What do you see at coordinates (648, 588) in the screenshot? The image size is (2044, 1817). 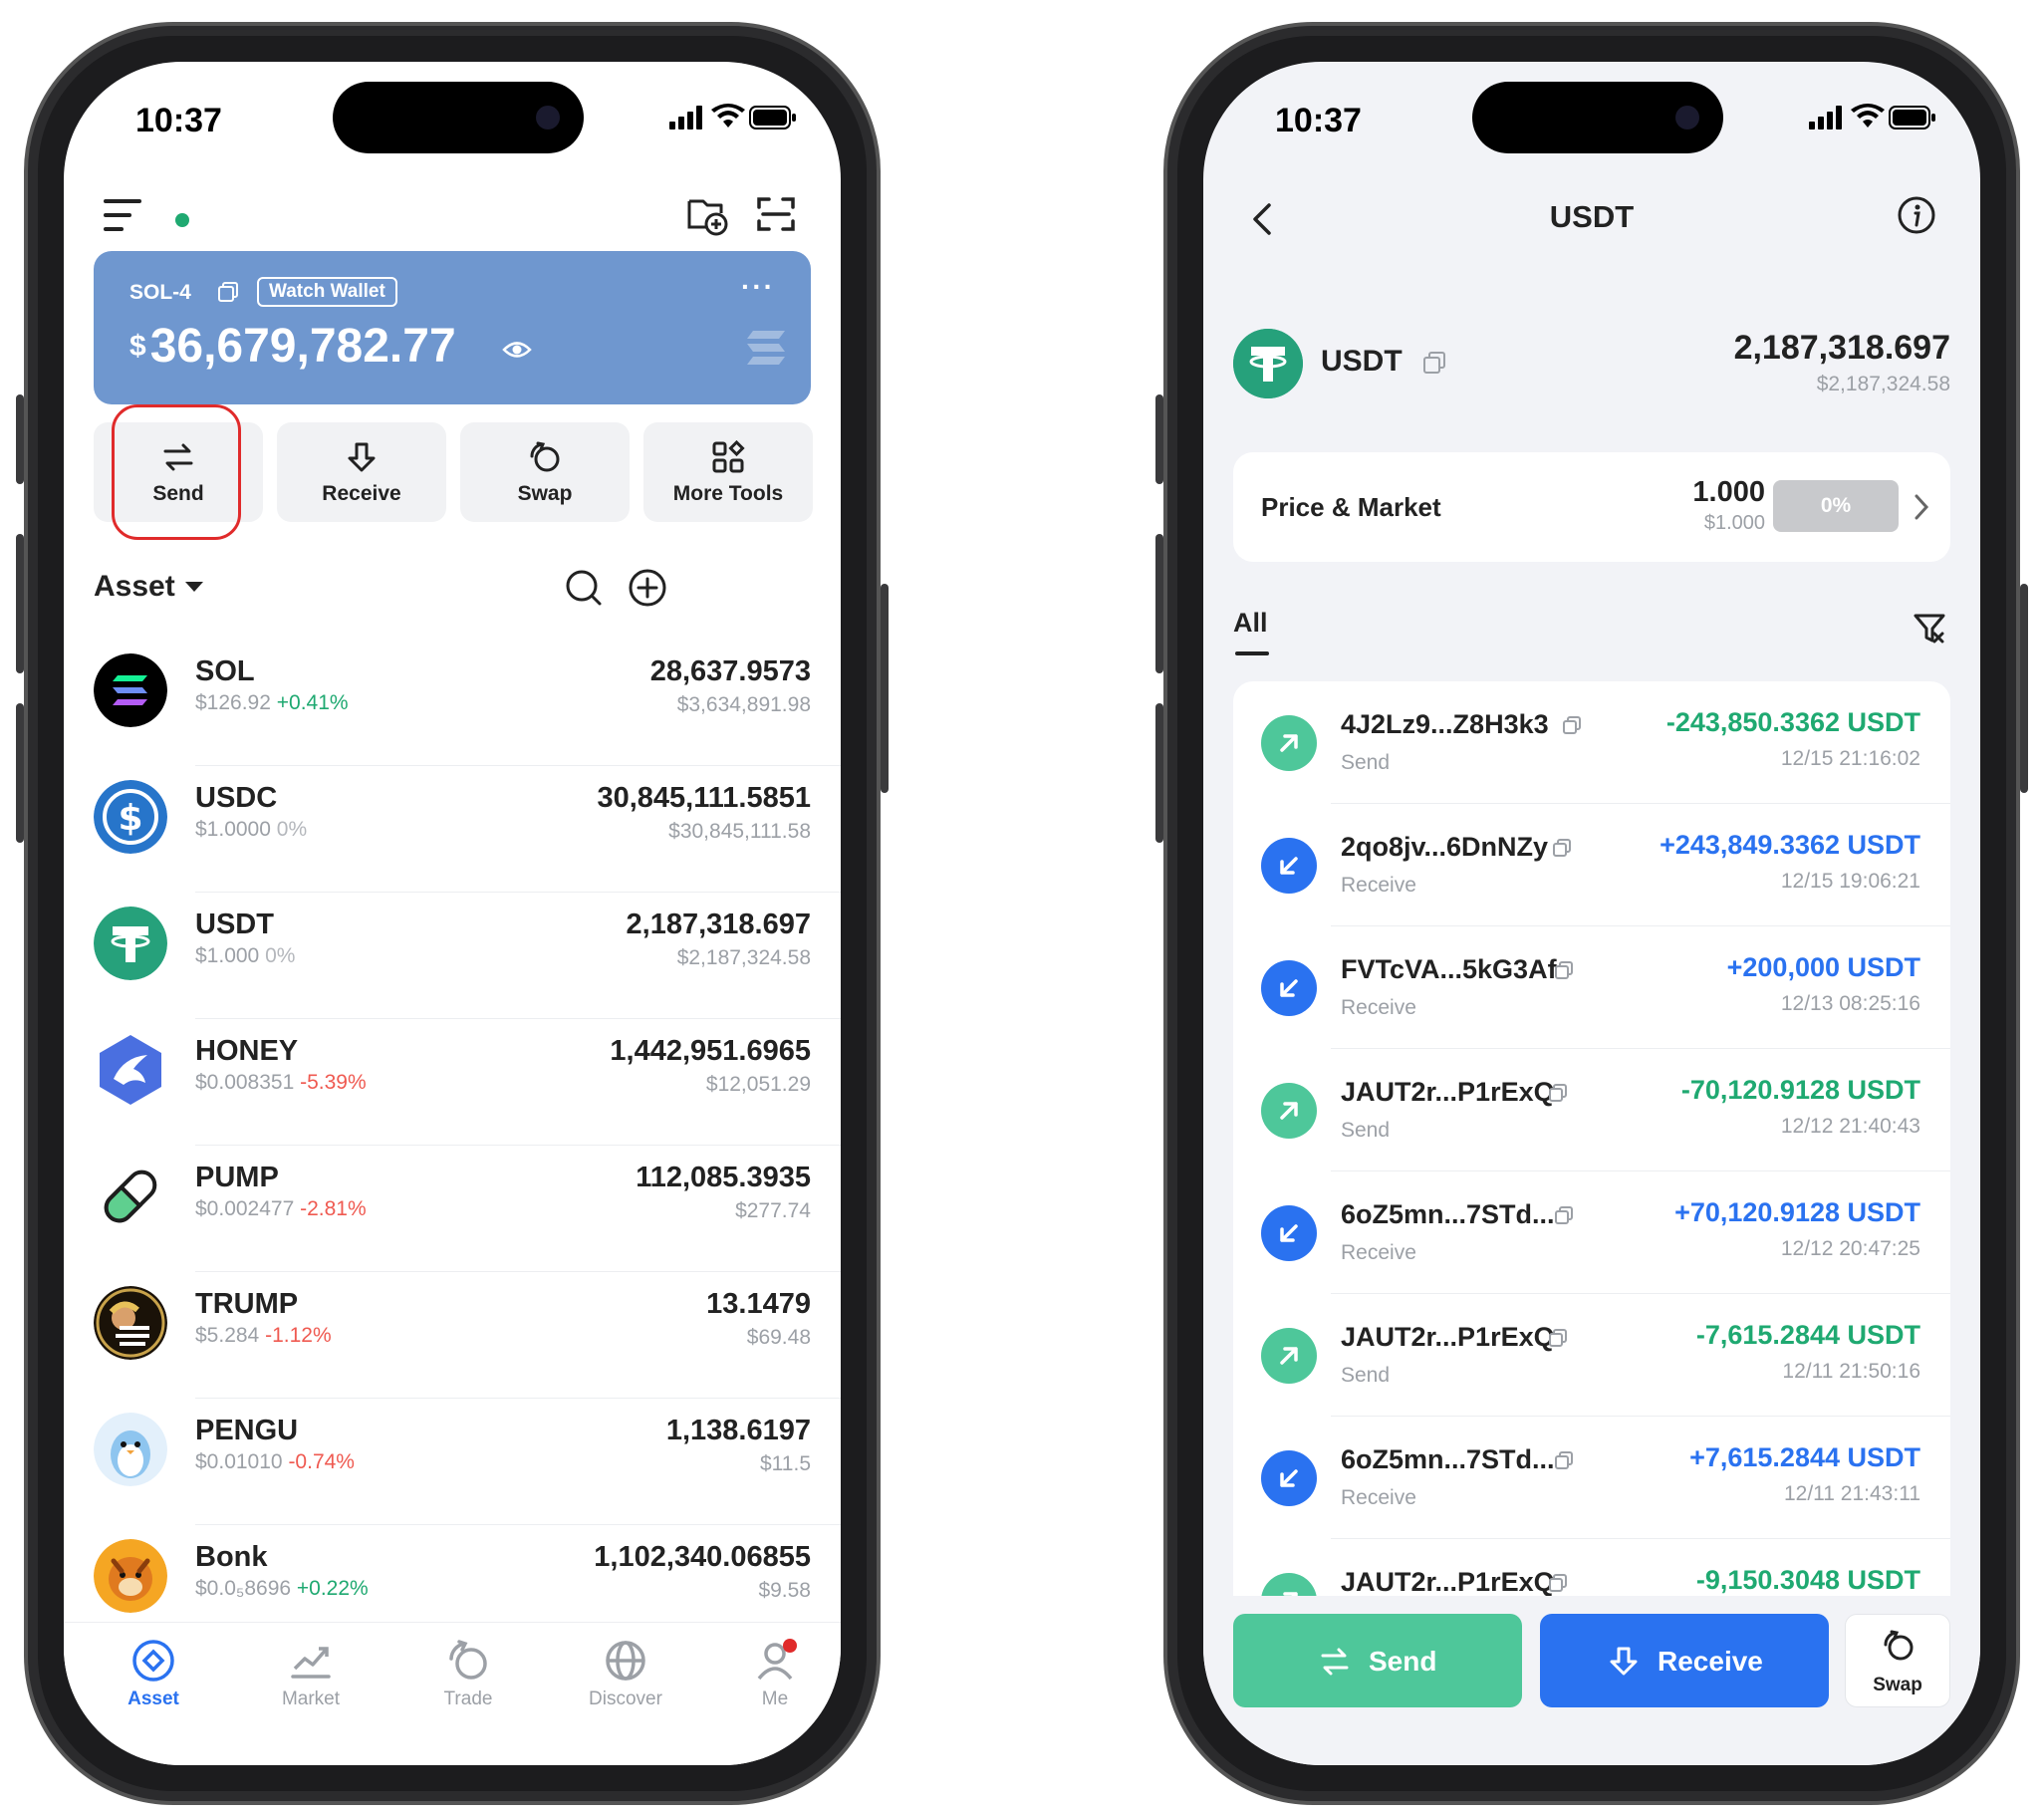 I see `add-token-icon` at bounding box center [648, 588].